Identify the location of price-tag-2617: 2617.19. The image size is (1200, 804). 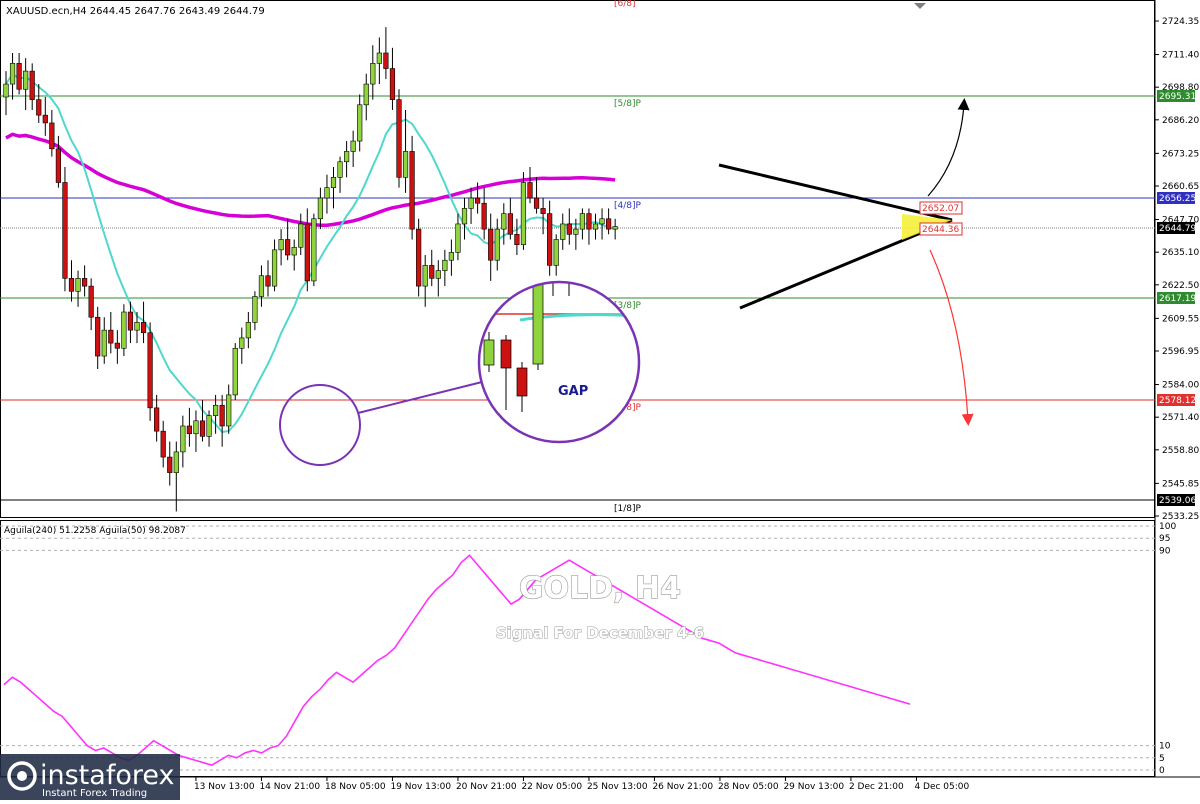
(1177, 299).